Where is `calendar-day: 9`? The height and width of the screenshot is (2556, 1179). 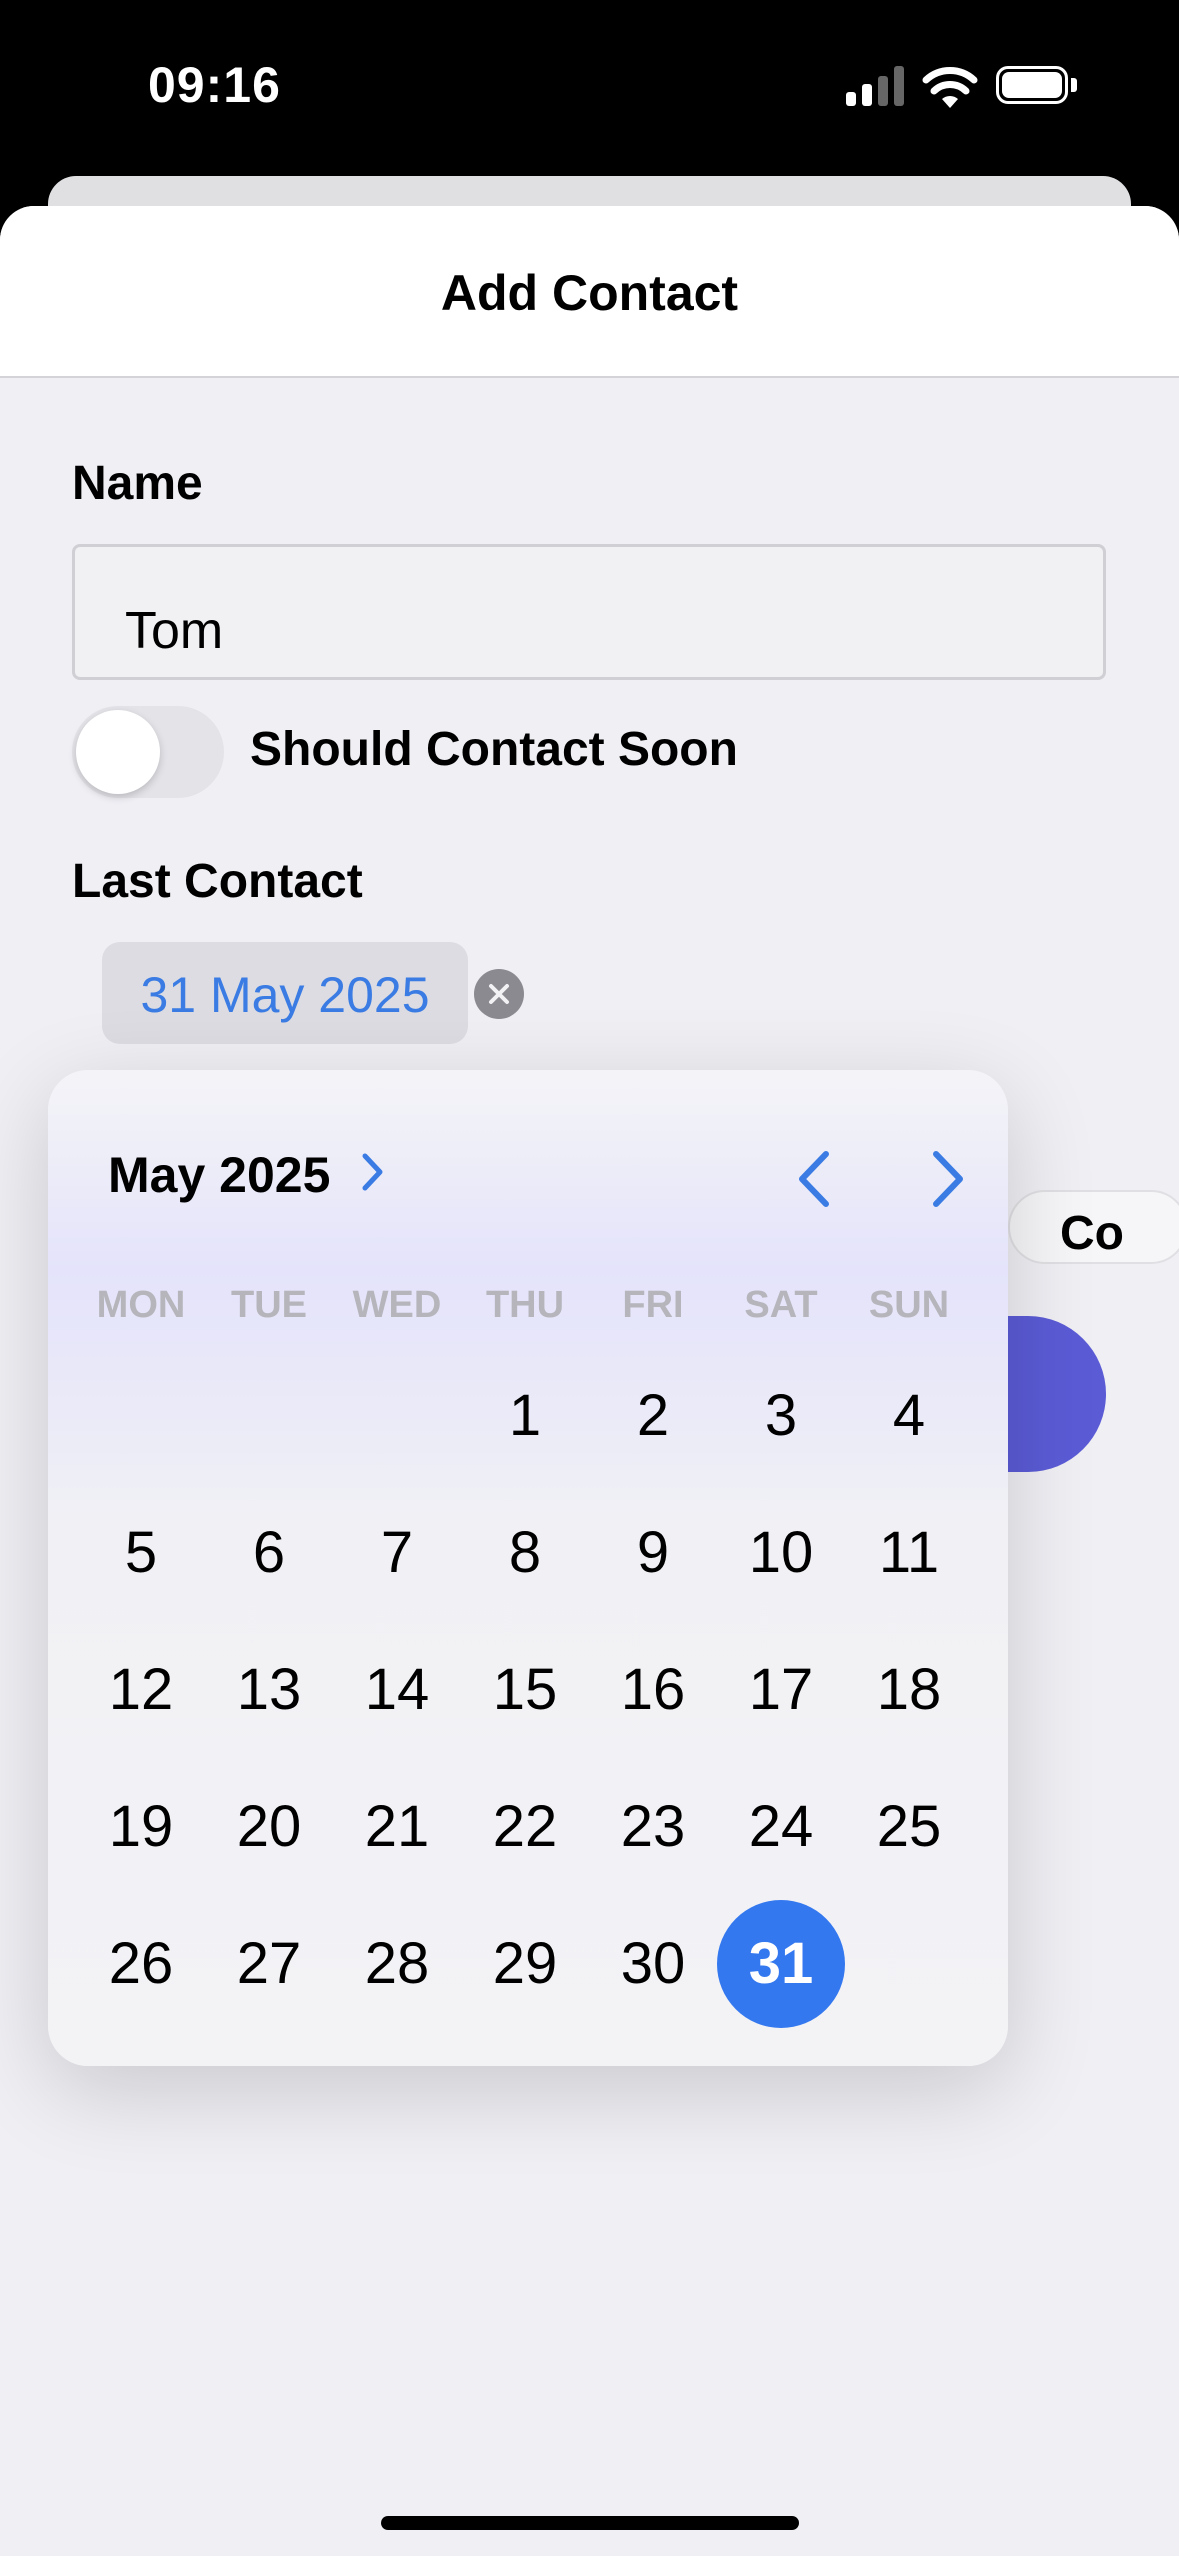
calendar-day: 9 is located at coordinates (653, 1553).